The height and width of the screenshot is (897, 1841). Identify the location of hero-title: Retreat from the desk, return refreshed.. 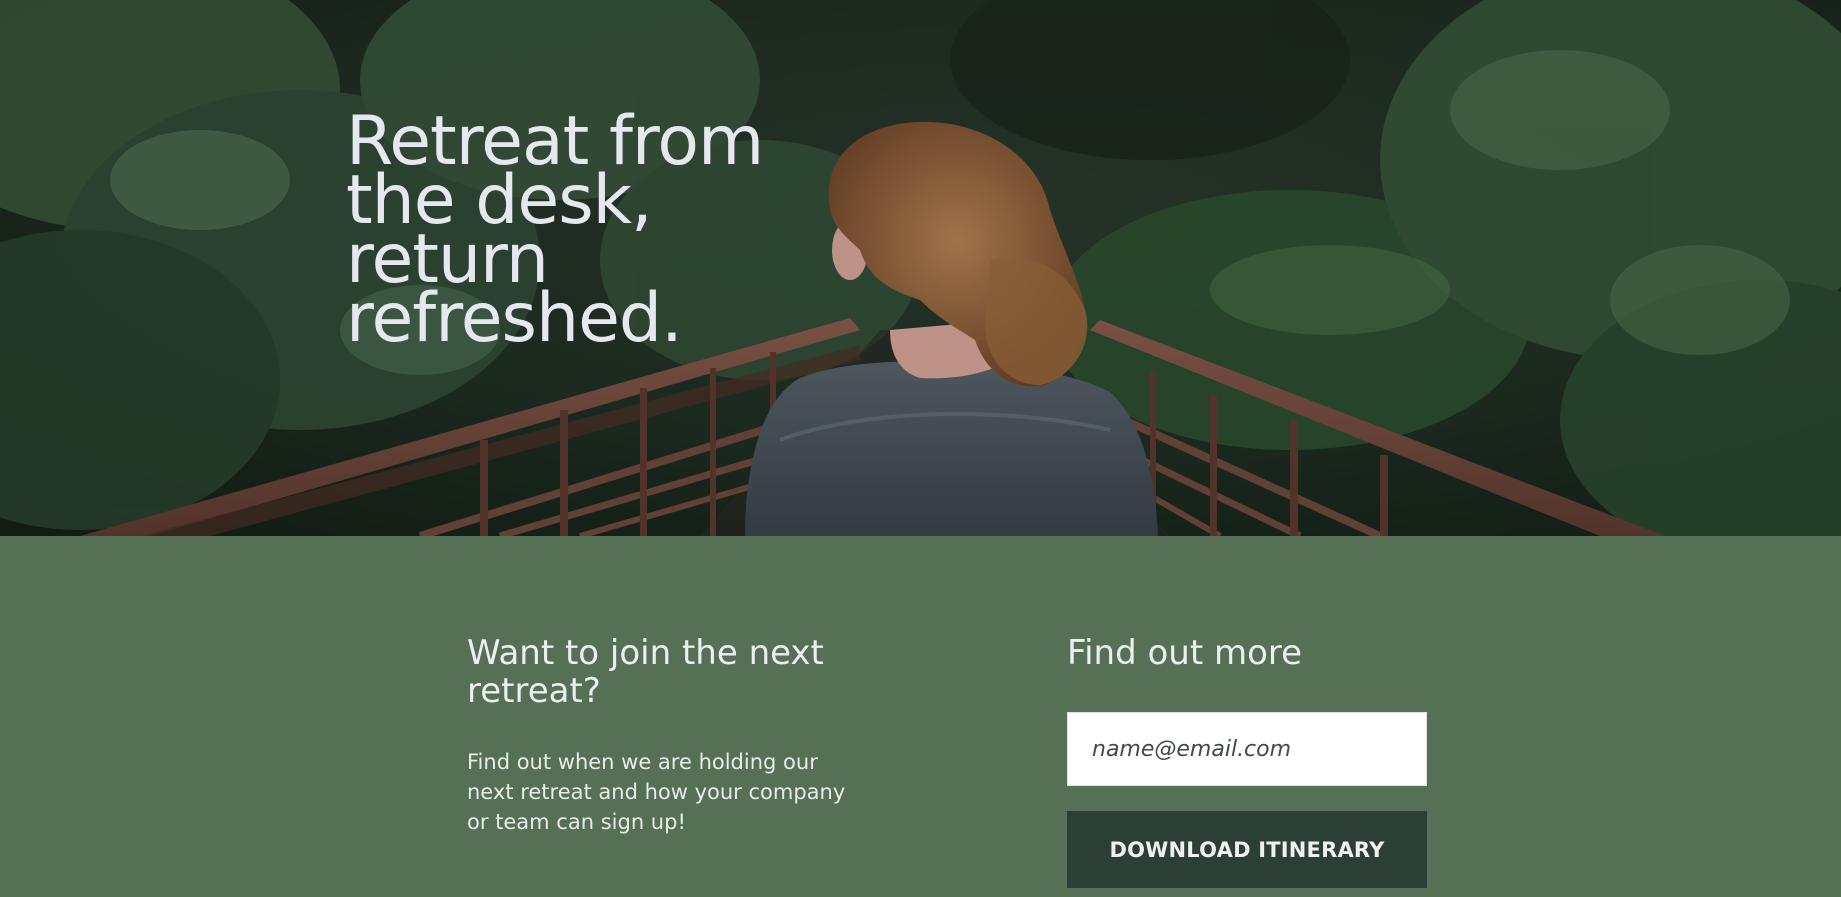
(555, 230).